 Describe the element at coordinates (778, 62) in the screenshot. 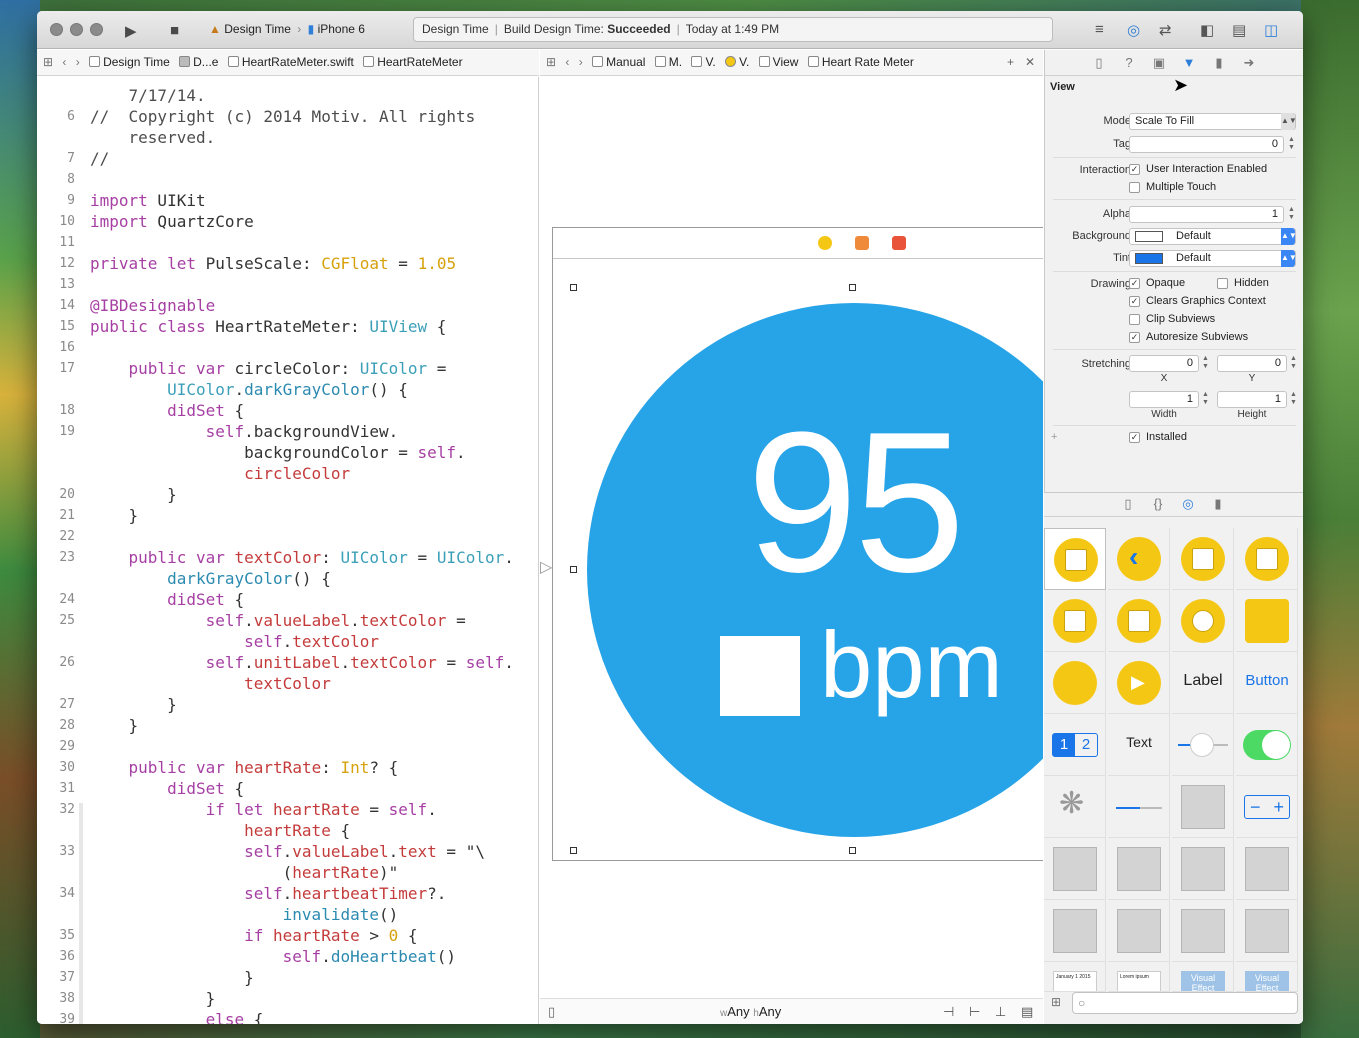

I see `jump-bar-item: View` at that location.